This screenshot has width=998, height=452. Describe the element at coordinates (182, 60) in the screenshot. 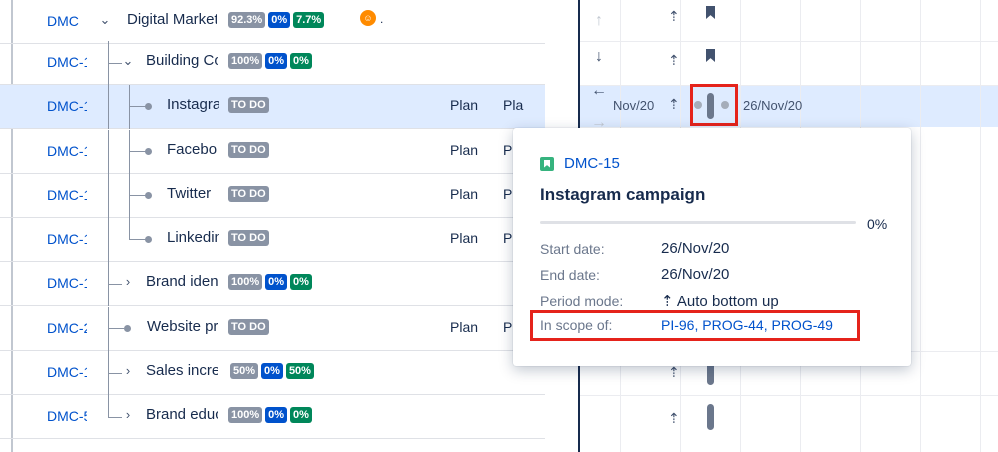

I see `issue-name: Building Co` at that location.